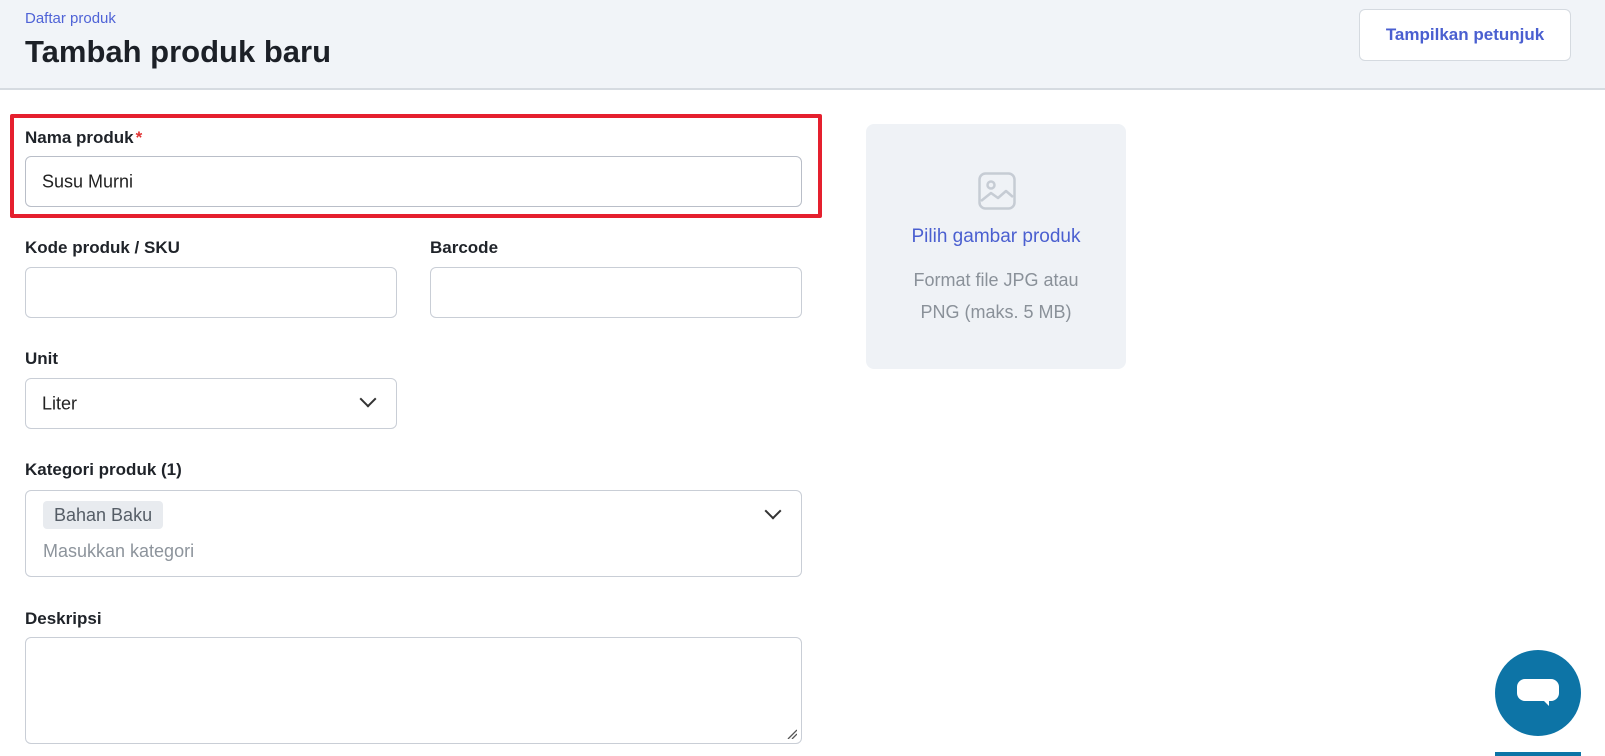  Describe the element at coordinates (103, 515) in the screenshot. I see `category-tag: Bahan Baku` at that location.